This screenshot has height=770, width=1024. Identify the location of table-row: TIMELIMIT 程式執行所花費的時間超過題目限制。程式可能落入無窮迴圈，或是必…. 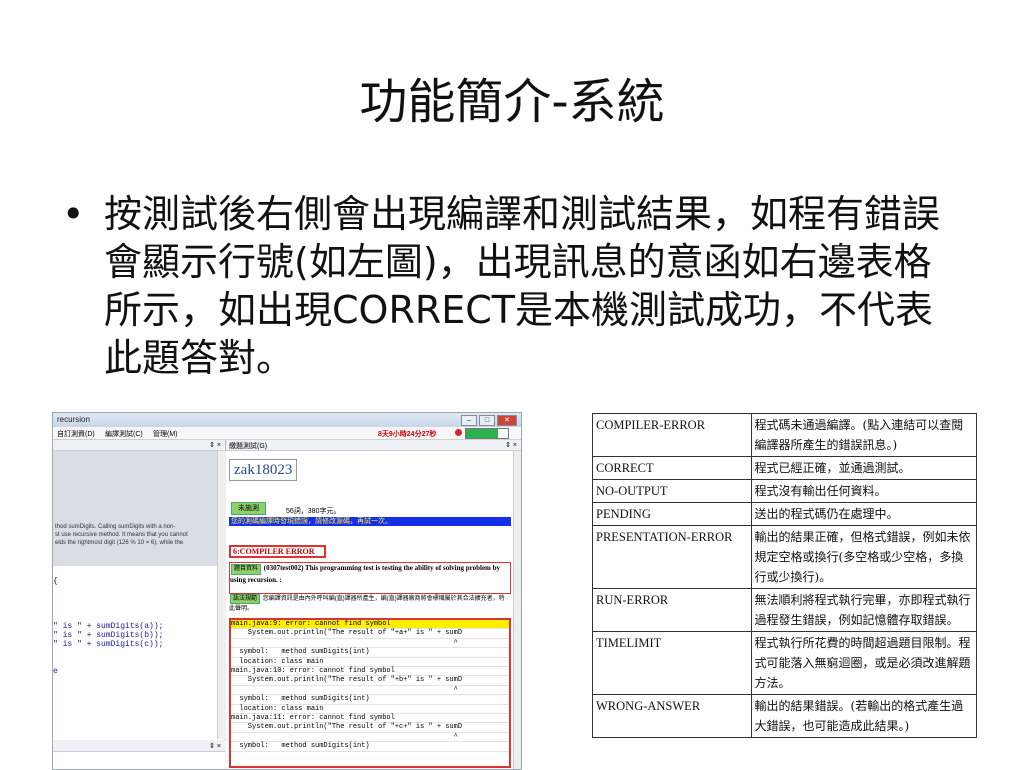
(785, 663).